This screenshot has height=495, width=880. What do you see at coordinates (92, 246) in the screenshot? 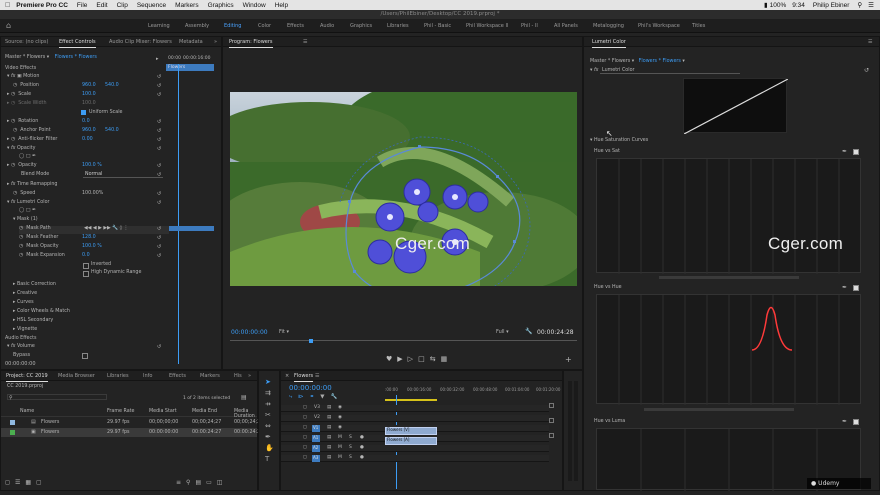
I see `mask-opacity-value: 100.0 %` at bounding box center [92, 246].